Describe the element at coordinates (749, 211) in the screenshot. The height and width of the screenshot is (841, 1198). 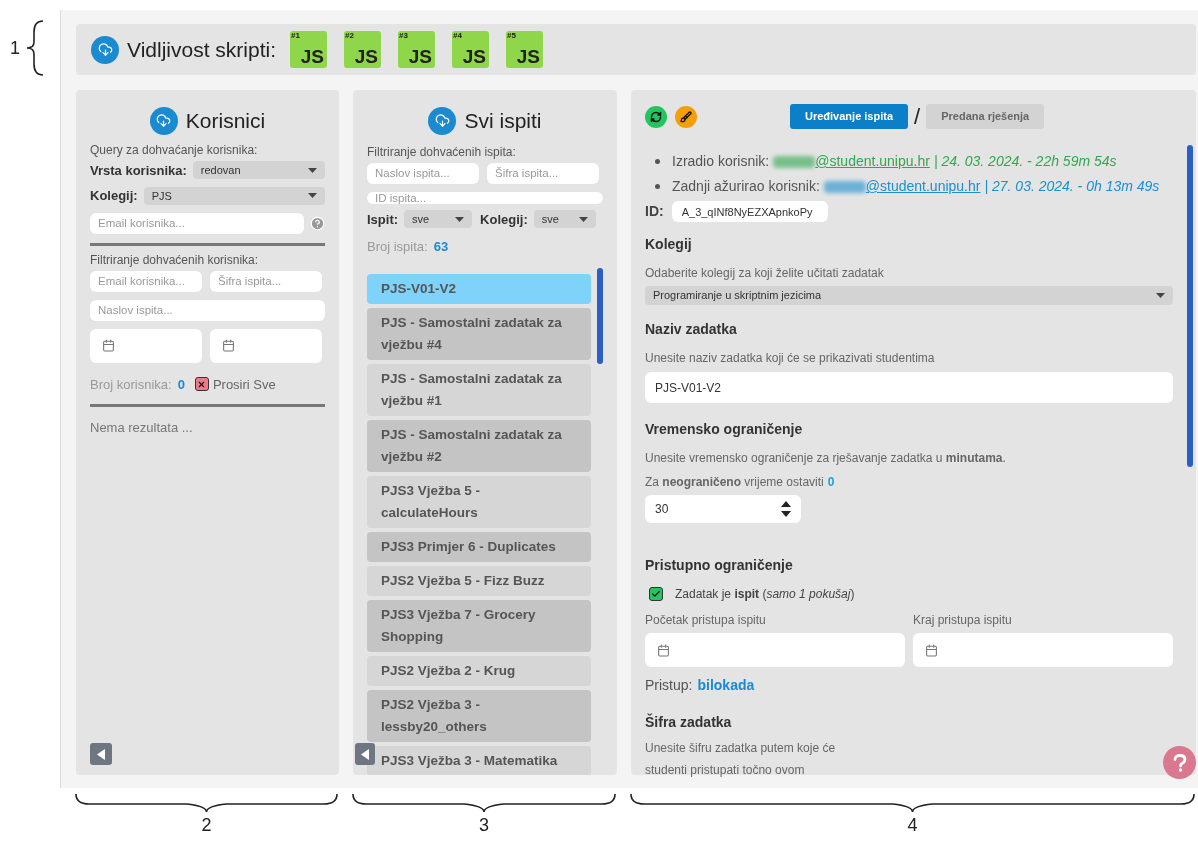
I see `id-field: A_3_qINf8NyEZXApnkoPy` at that location.